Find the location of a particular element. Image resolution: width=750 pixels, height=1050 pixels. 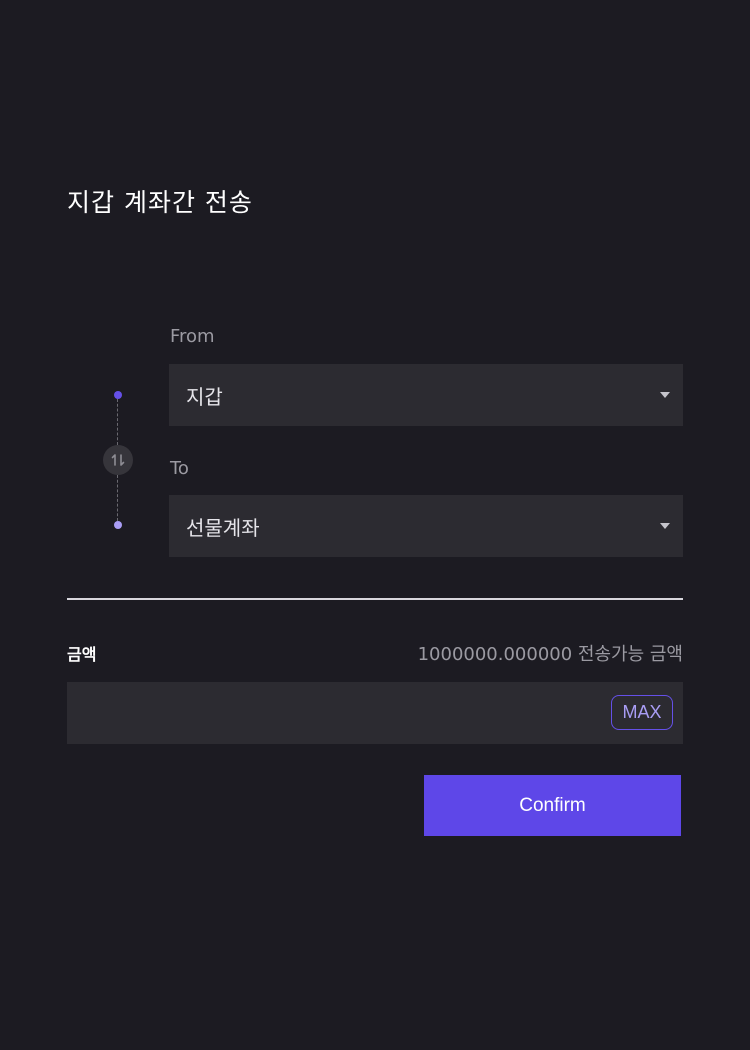

from-account-value: 지갑 is located at coordinates (204, 396).